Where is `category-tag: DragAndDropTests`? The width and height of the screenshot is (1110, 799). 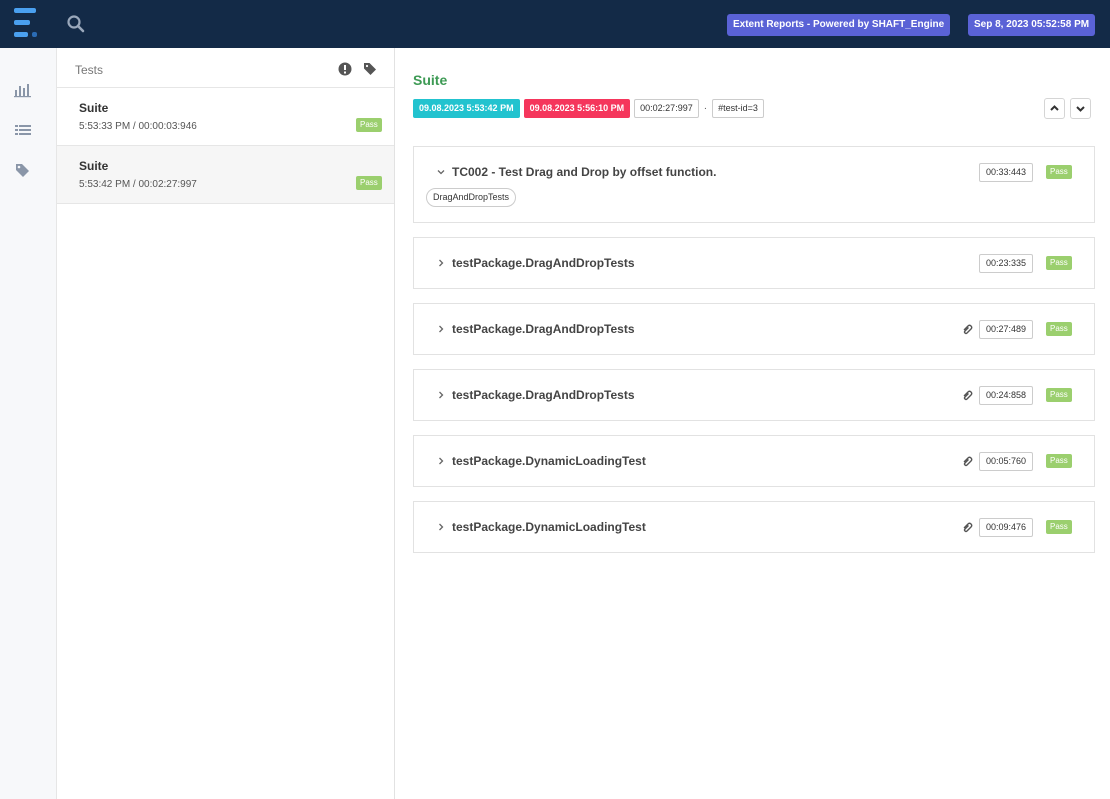 category-tag: DragAndDropTests is located at coordinates (471, 197).